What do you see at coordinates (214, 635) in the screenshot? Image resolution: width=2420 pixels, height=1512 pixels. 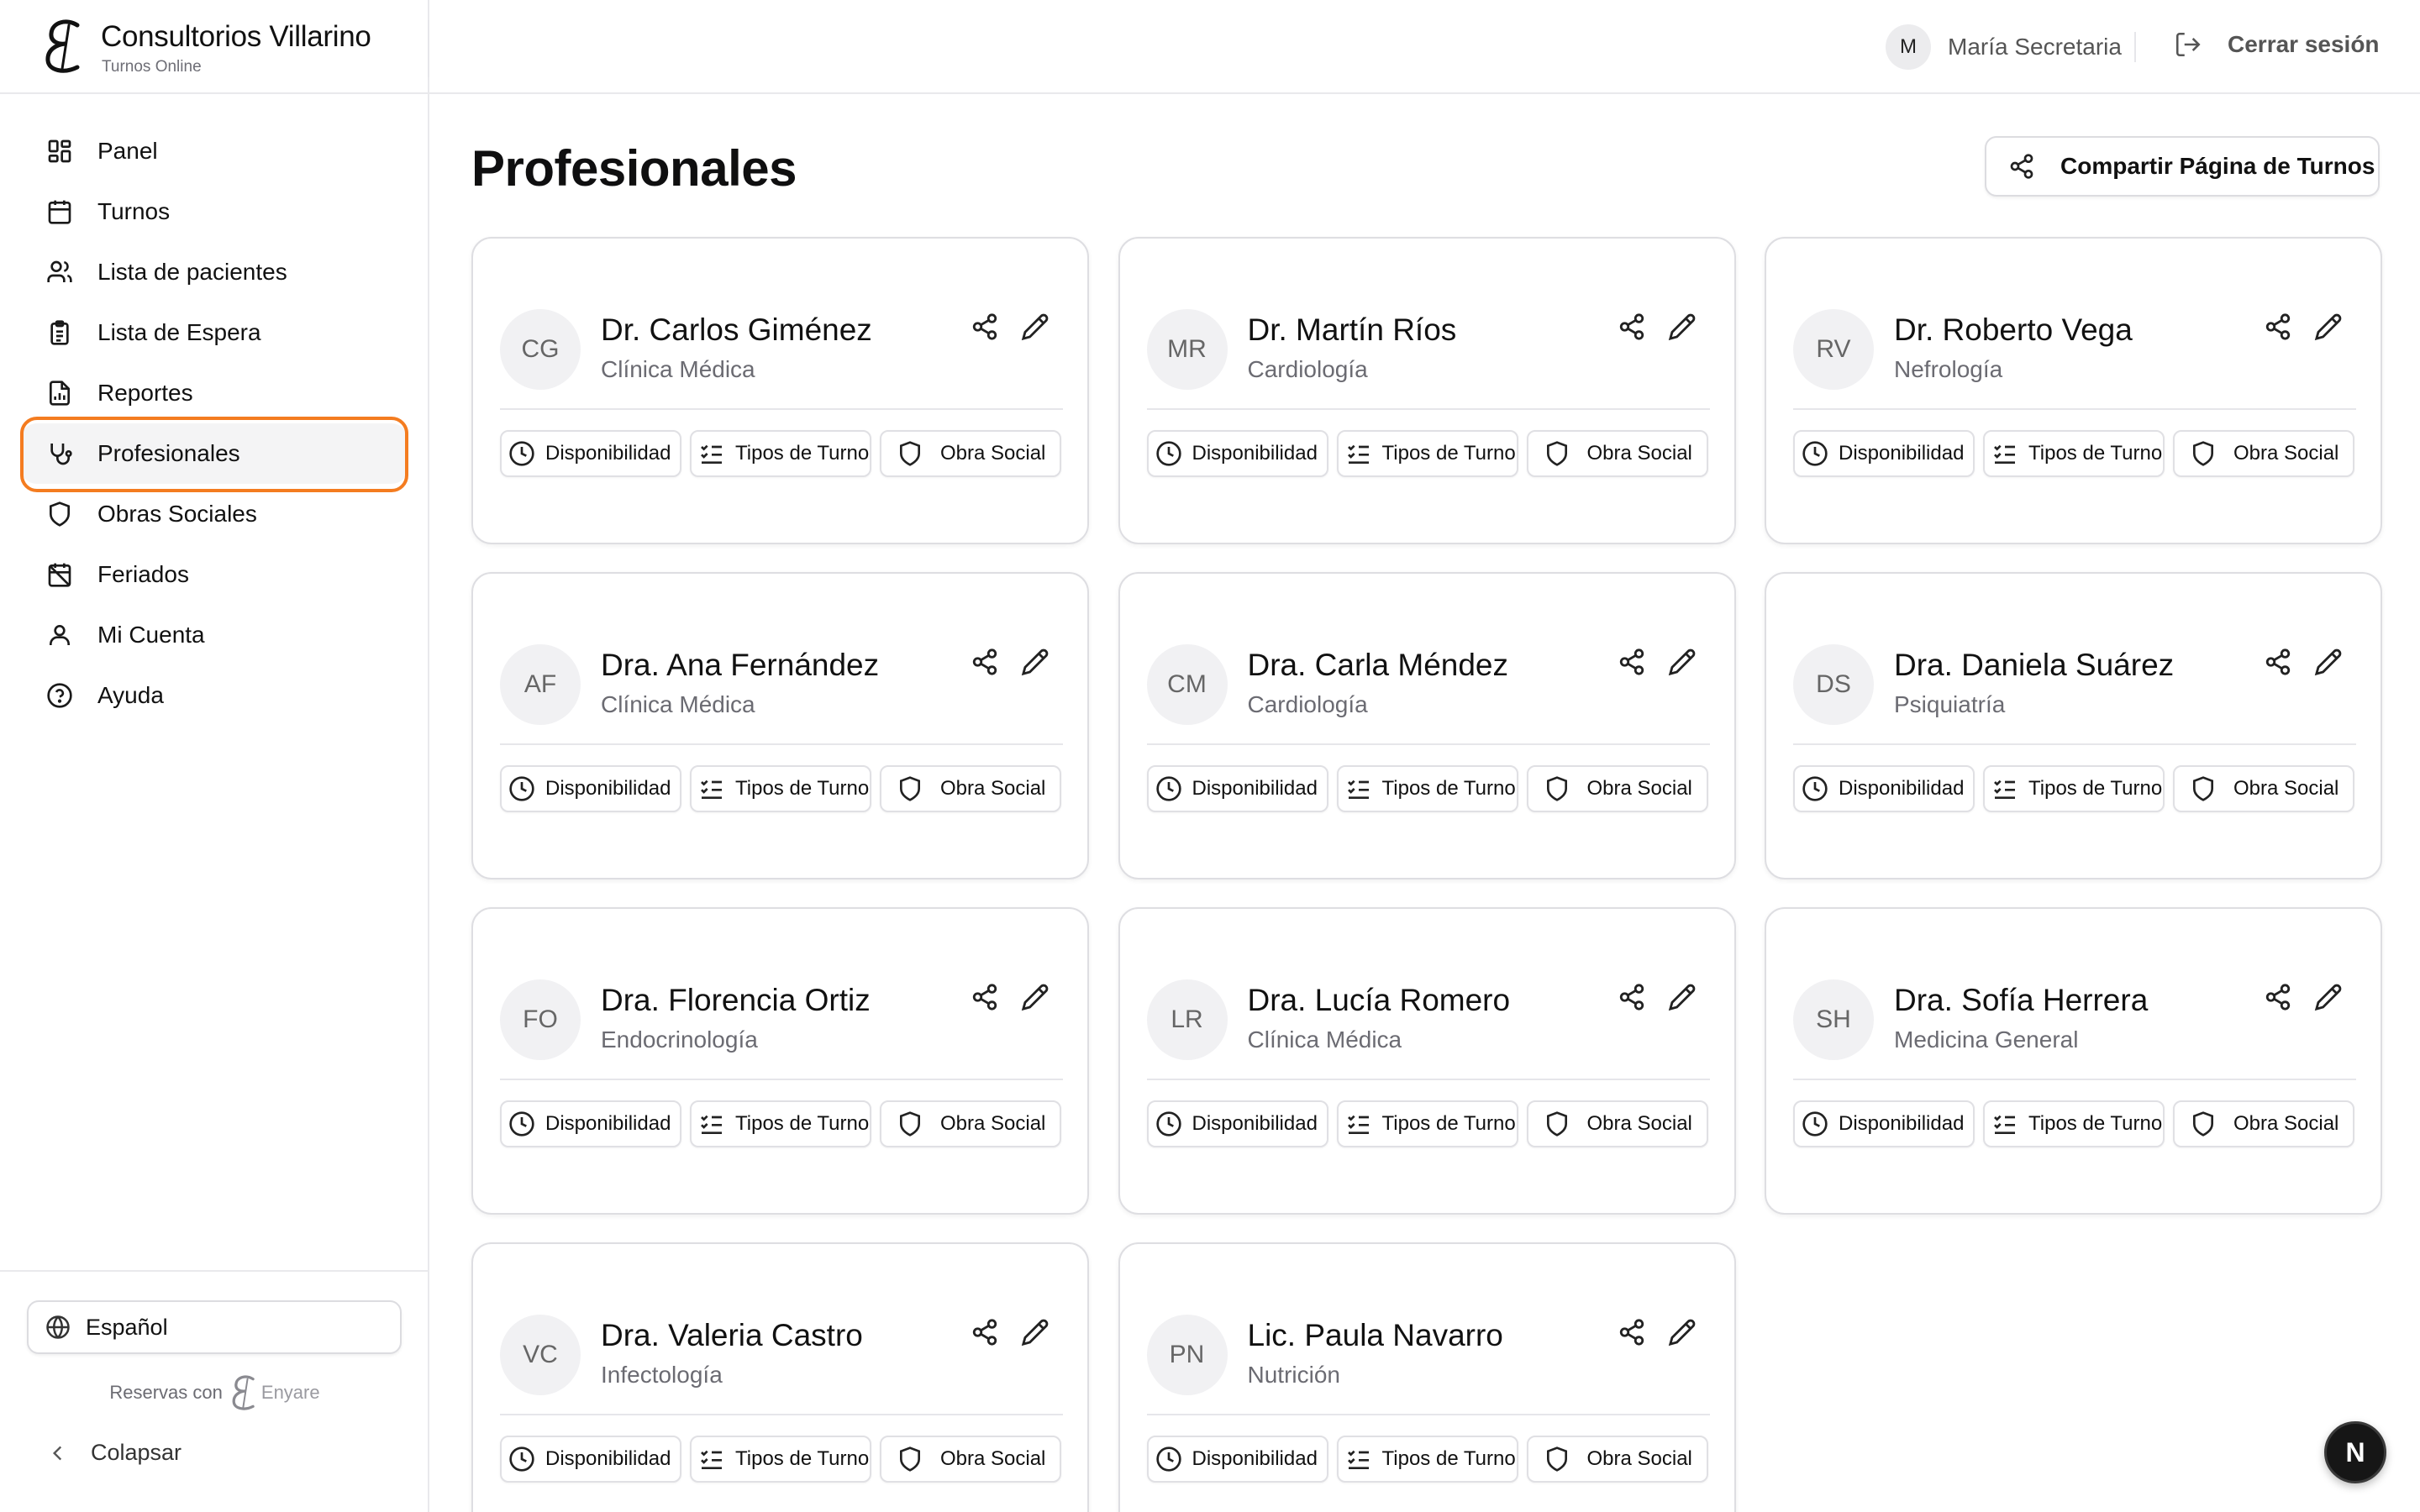 I see `sidebar-item-mi-cuenta: Mi Cuenta` at bounding box center [214, 635].